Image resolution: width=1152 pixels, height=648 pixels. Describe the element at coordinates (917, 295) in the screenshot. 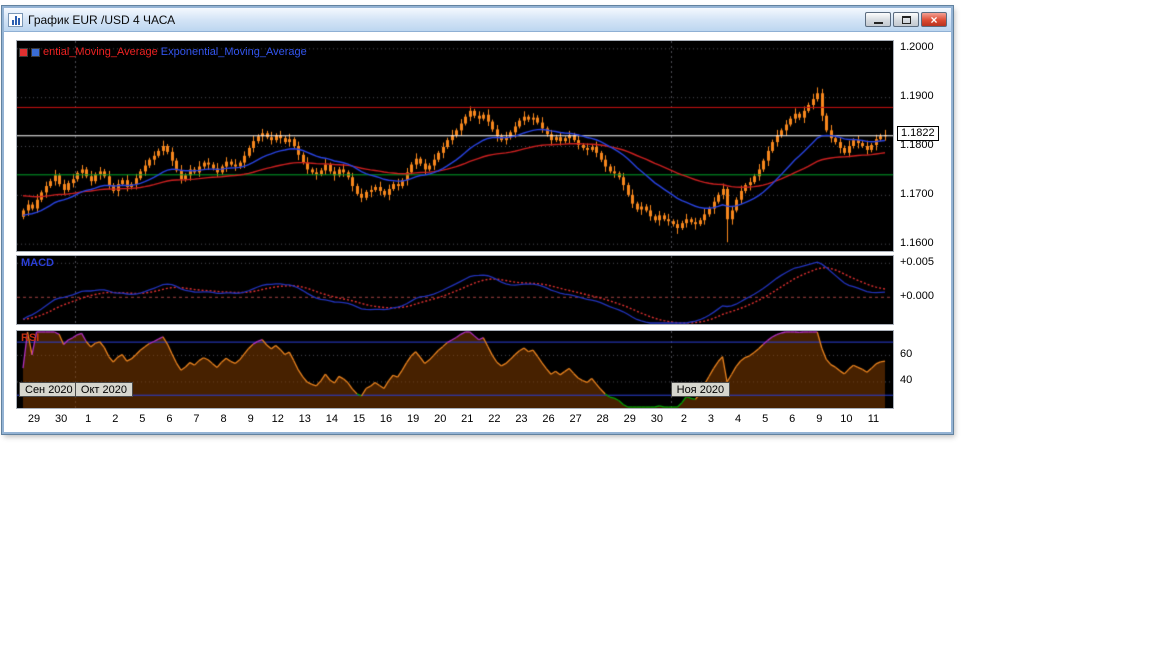

I see `macd-axis-label: +0.000` at that location.